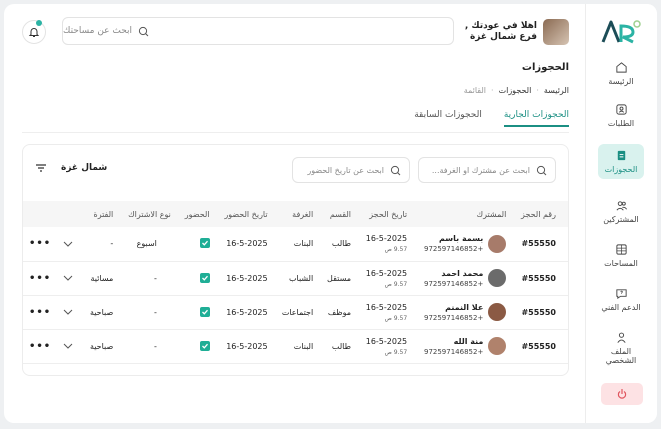  I want to click on user-greeting: اهلا في عودتك ,, so click(500, 26).